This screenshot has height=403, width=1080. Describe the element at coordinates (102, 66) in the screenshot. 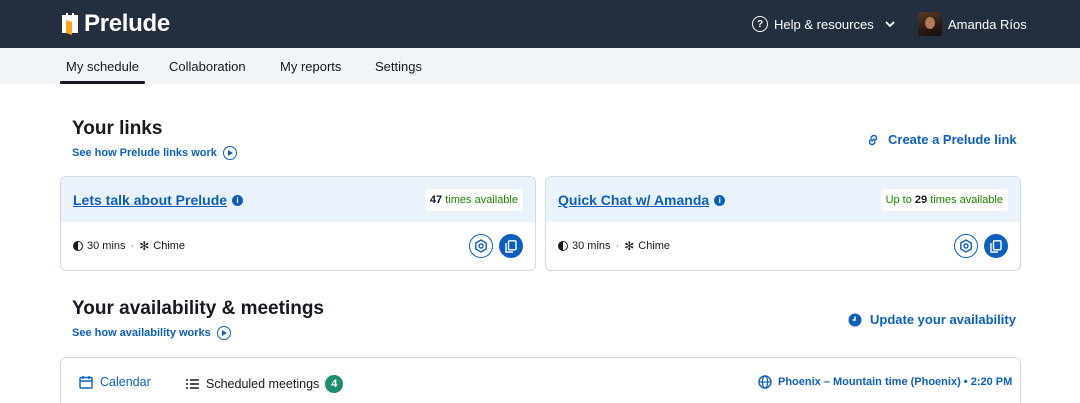

I see `tab-my-schedule: My schedule` at that location.